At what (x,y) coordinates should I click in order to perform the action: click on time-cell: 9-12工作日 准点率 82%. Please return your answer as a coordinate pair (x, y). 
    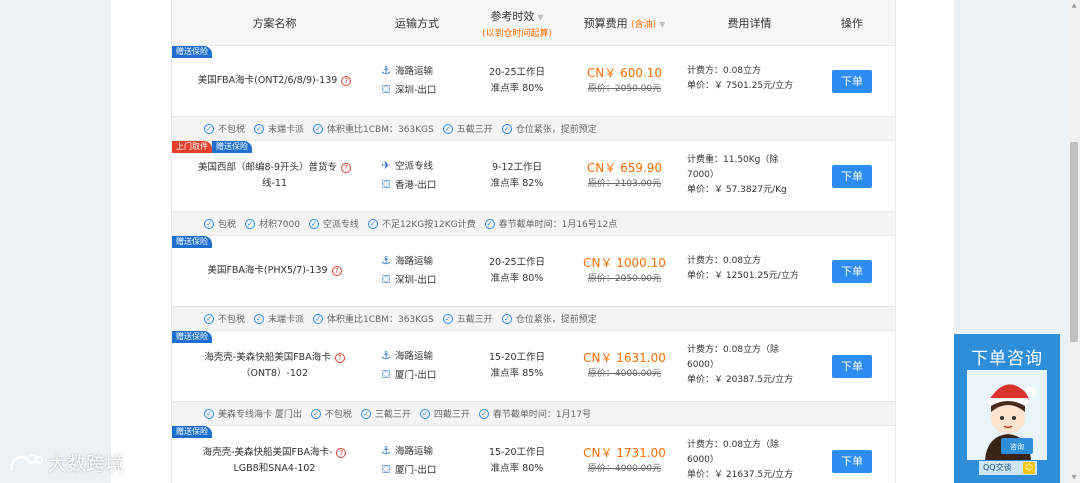
    Looking at the image, I should click on (517, 175).